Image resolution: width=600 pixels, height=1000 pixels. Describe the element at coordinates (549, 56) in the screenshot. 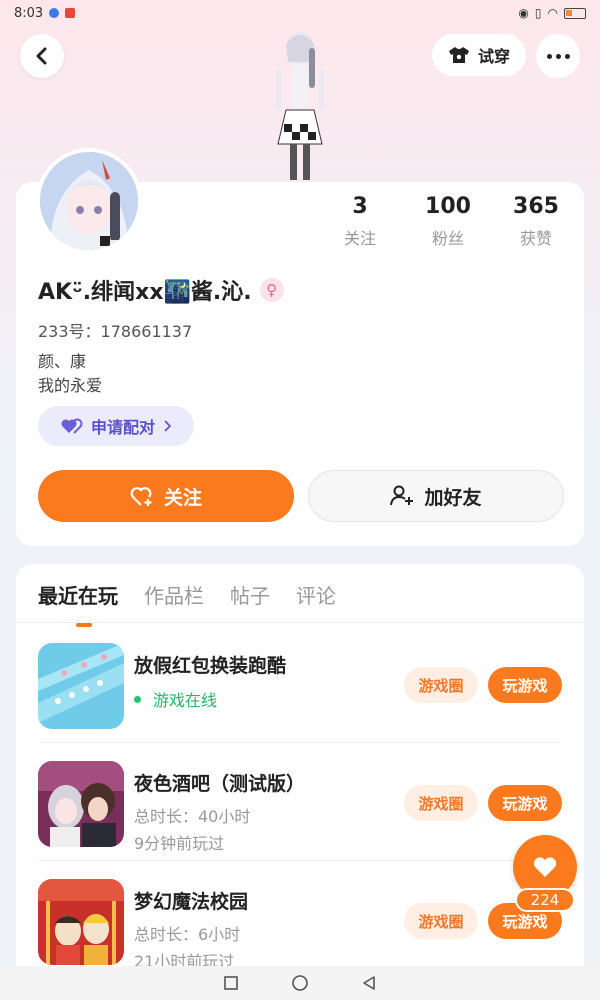

I see `more-dots-icon` at that location.